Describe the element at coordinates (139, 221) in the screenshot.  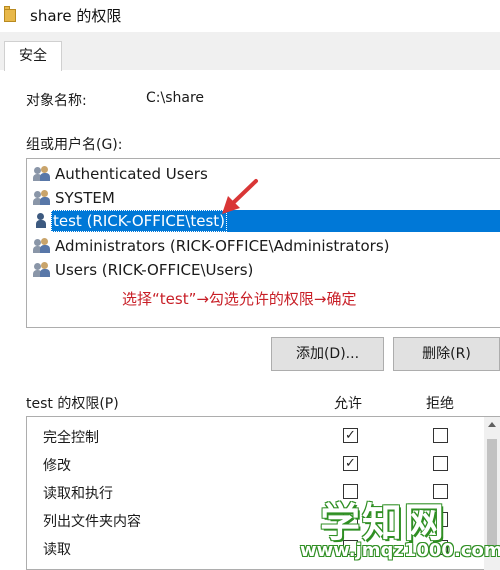
I see `list-item-label: test (RICK-OFFICE\test)` at that location.